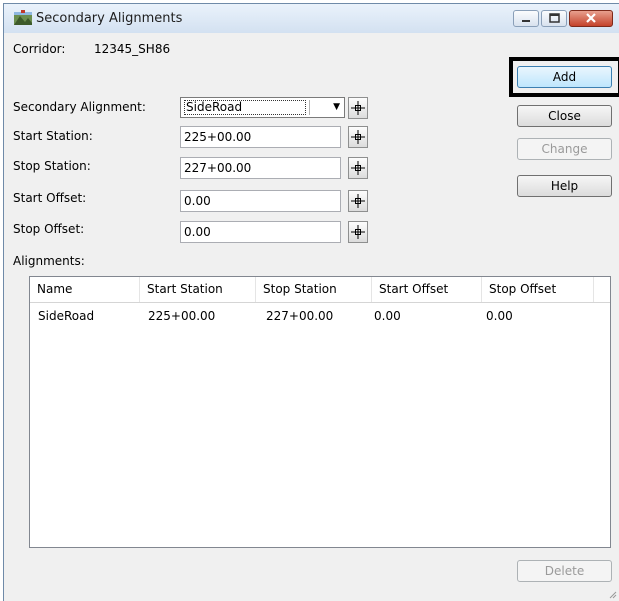 The width and height of the screenshot is (619, 601). I want to click on start-offset-field: 0.00, so click(260, 201).